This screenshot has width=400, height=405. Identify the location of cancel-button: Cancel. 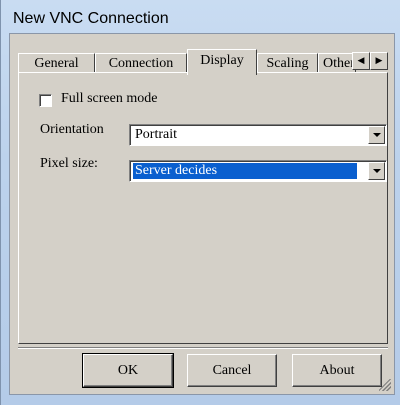
(232, 370).